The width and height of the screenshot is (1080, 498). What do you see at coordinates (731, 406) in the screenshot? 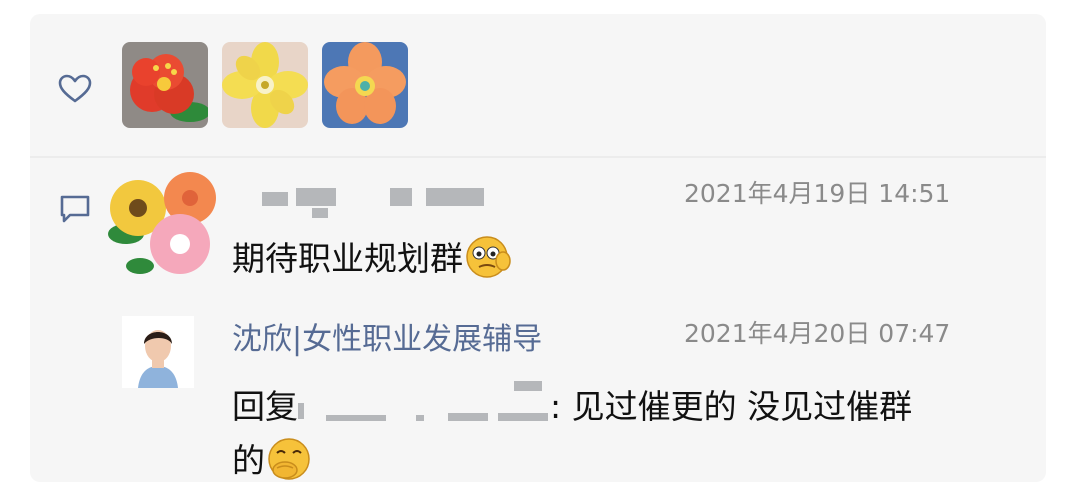
I see `reply-text: : 见过催更的 没见过催群` at bounding box center [731, 406].